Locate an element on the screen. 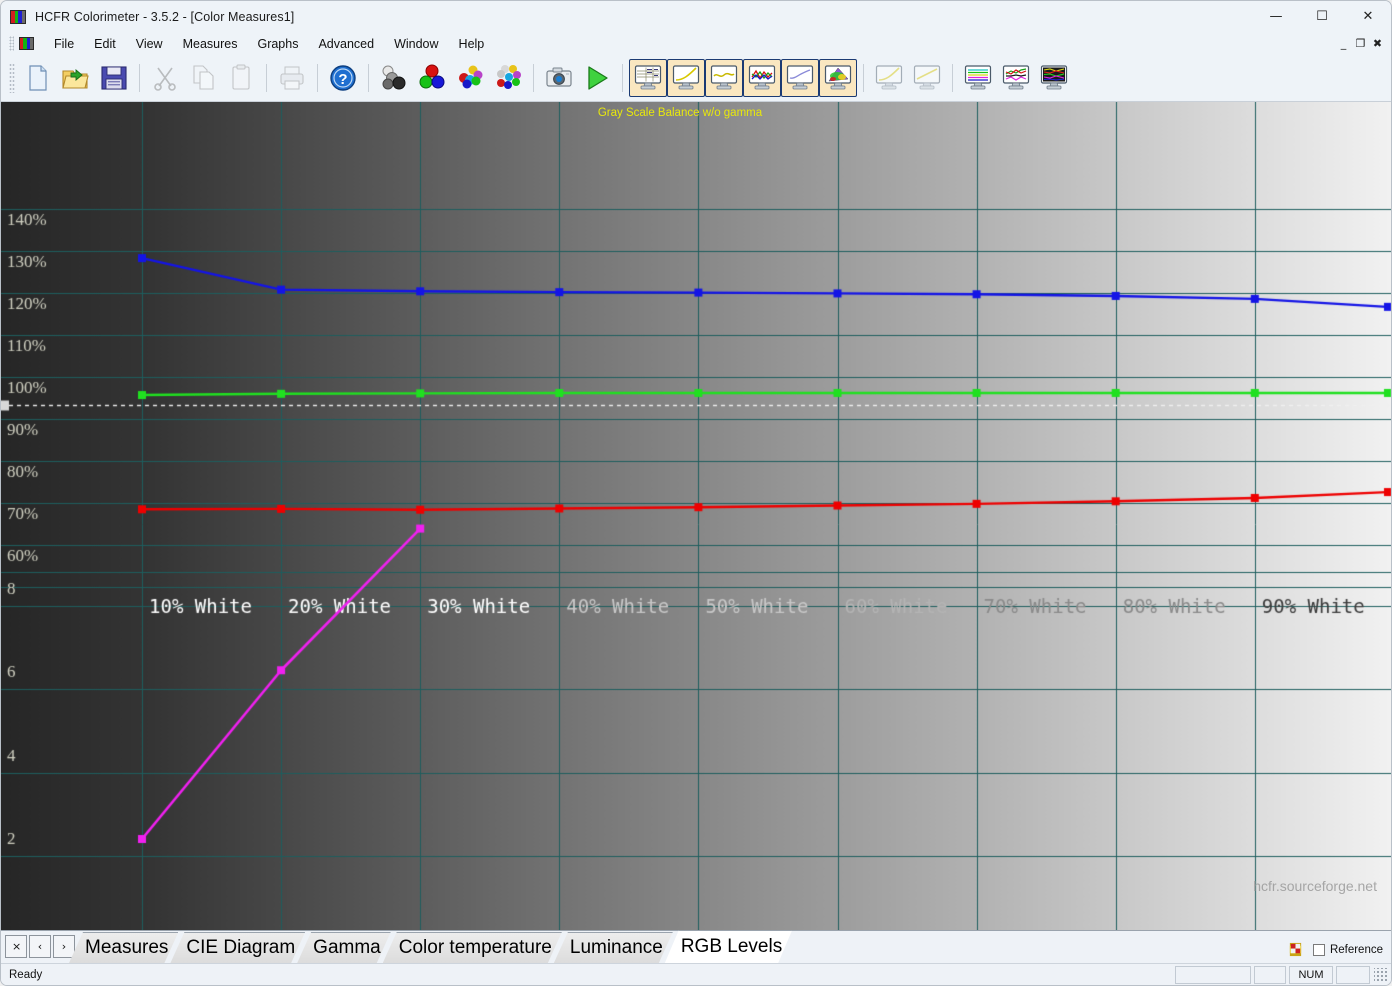  floppy-disk-icon is located at coordinates (114, 78).